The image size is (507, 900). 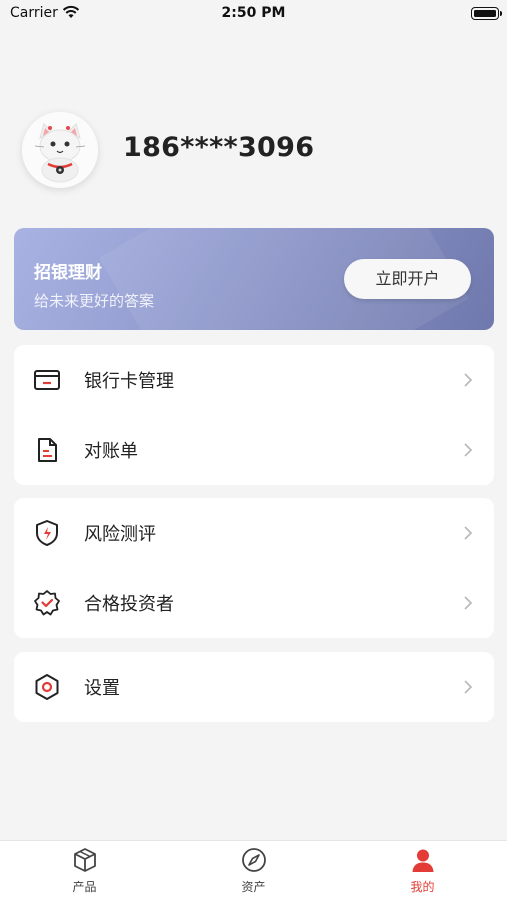 I want to click on bank-card-icon, so click(x=47, y=380).